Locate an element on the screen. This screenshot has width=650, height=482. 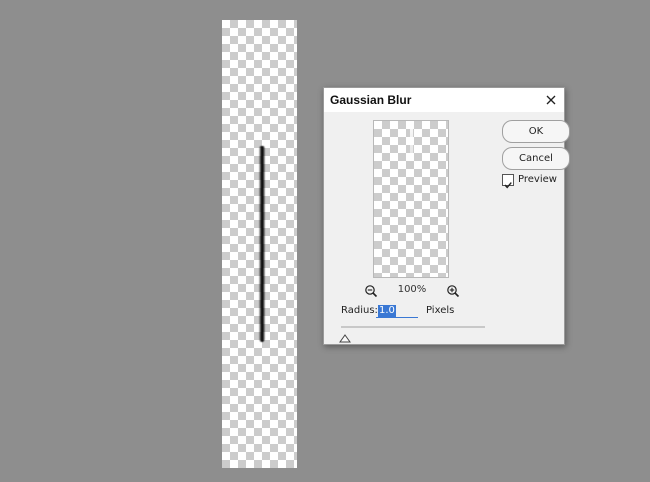
slider-thumb-icon is located at coordinates (345, 338).